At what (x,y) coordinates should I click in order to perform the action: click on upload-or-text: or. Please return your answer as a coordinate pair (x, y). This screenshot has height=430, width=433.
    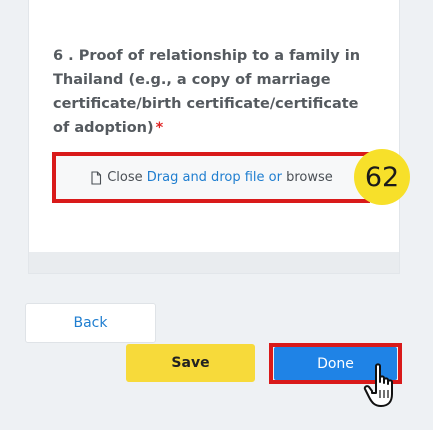
    Looking at the image, I should click on (275, 177).